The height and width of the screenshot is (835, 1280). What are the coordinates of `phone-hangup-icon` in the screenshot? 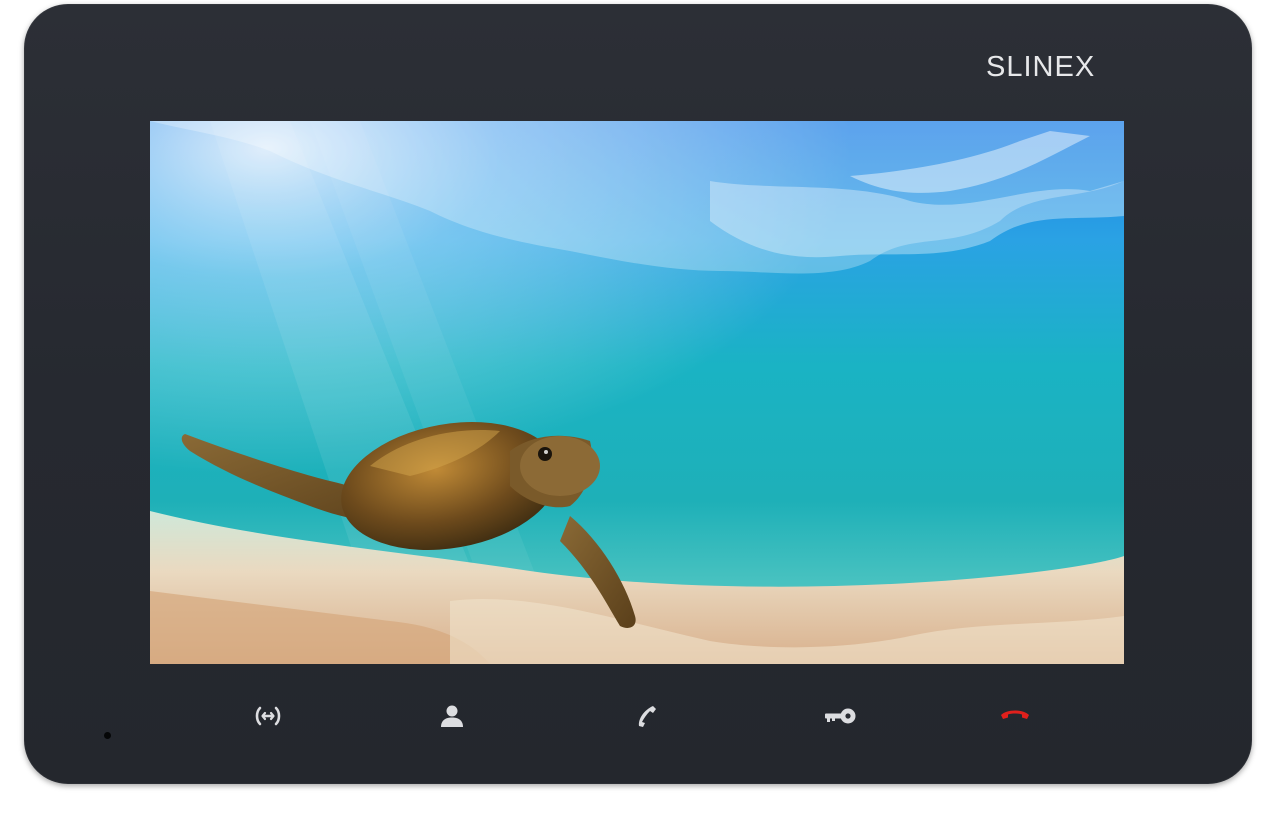 It's located at (1015, 714).